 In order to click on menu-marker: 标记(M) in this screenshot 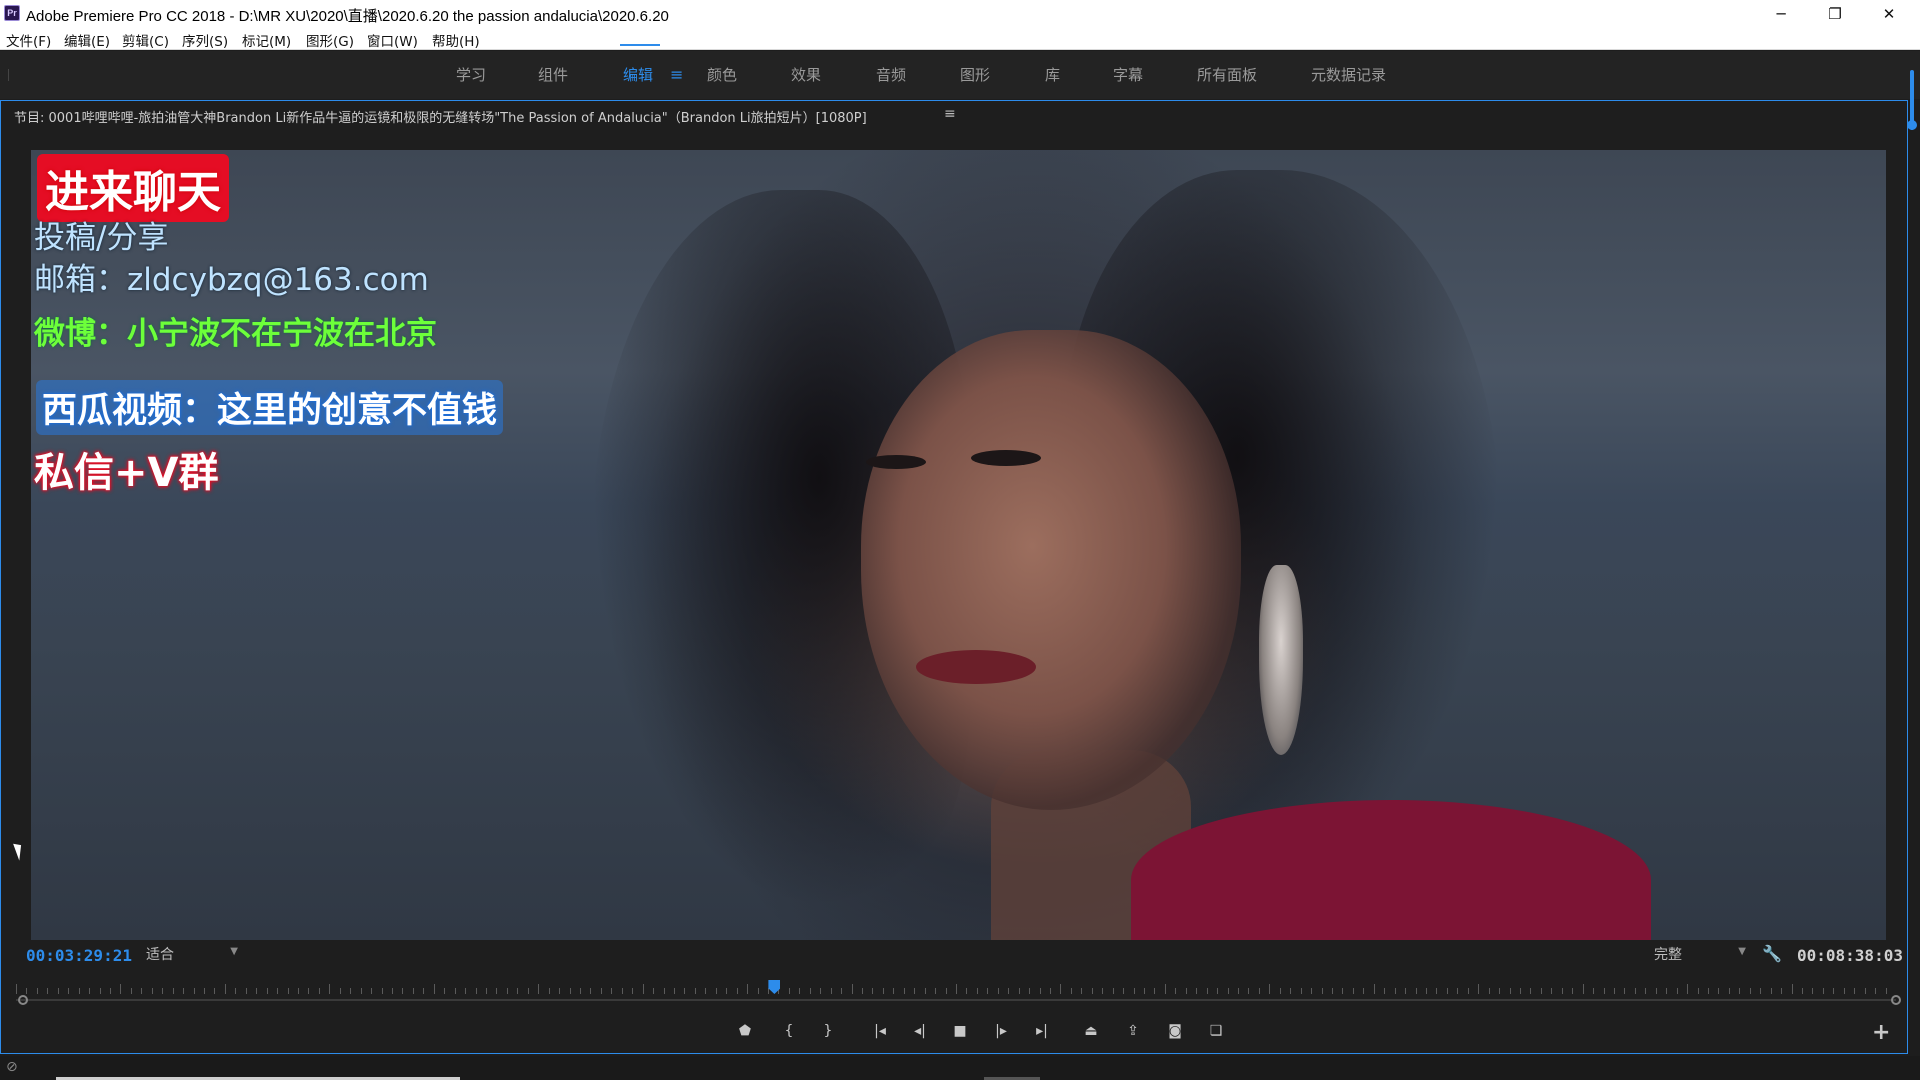, I will do `click(266, 40)`.